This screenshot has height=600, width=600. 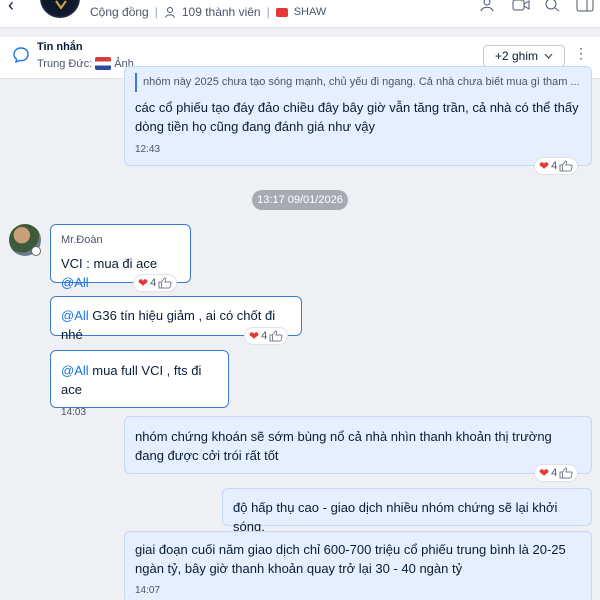 I want to click on pinned-sender: Trung Đức:, so click(x=65, y=63).